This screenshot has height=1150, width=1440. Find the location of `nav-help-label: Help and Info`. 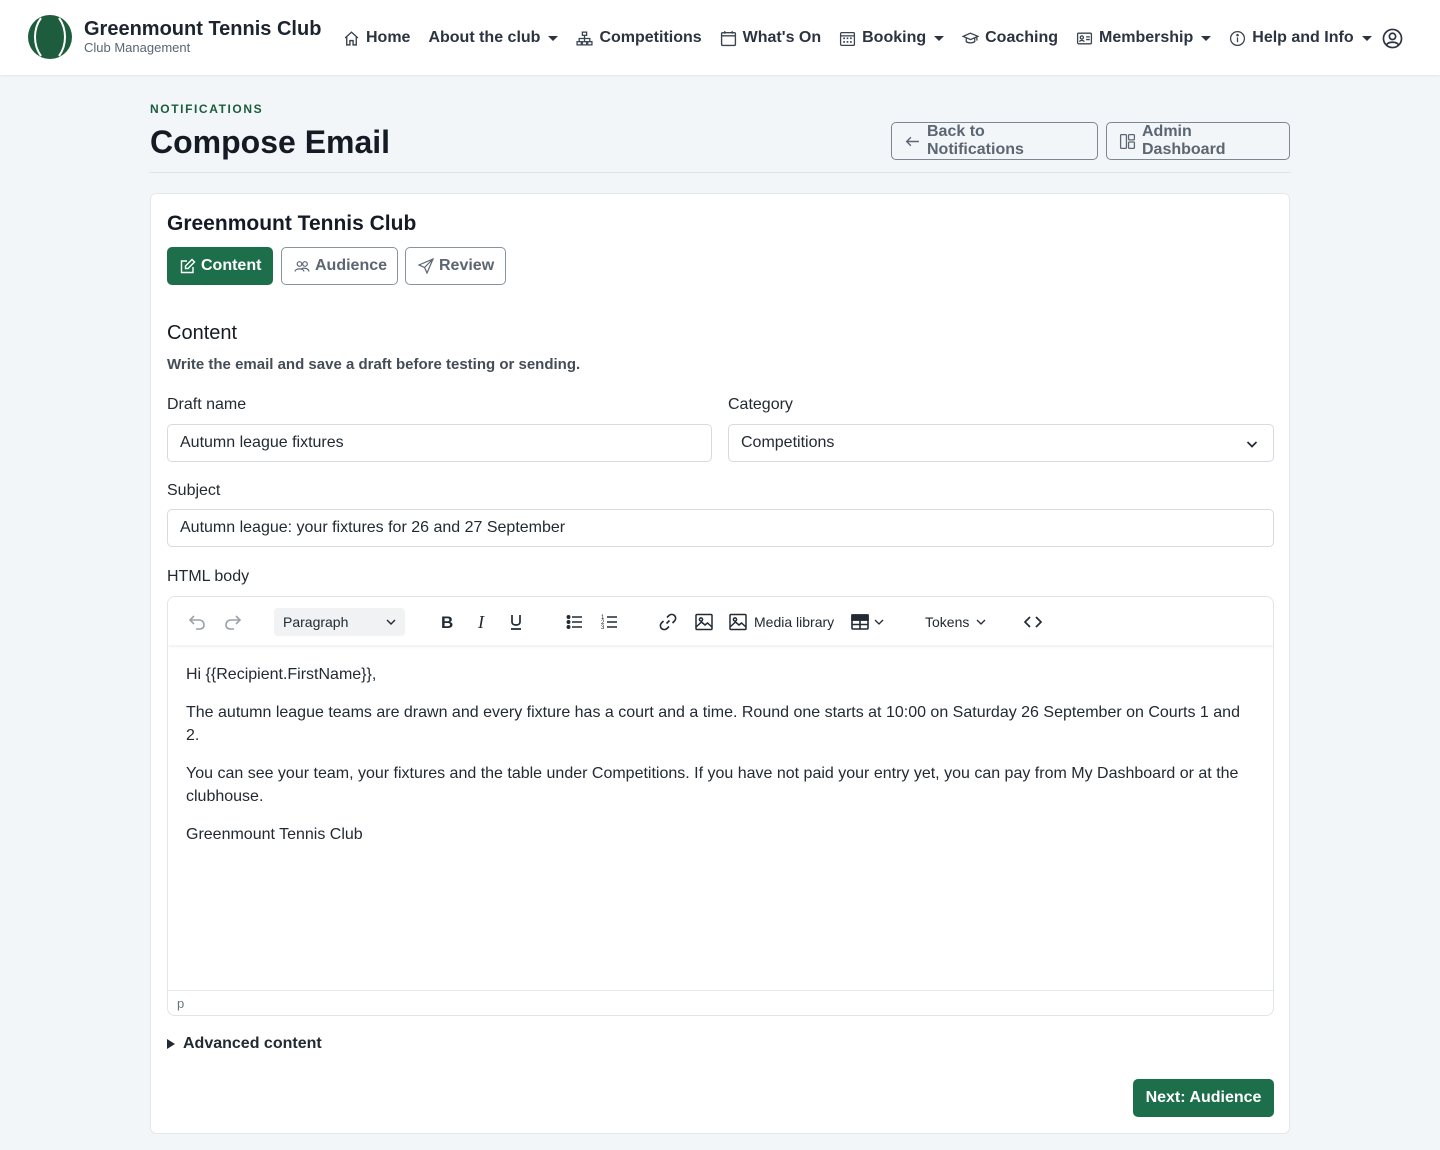

nav-help-label: Help and Info is located at coordinates (1303, 37).